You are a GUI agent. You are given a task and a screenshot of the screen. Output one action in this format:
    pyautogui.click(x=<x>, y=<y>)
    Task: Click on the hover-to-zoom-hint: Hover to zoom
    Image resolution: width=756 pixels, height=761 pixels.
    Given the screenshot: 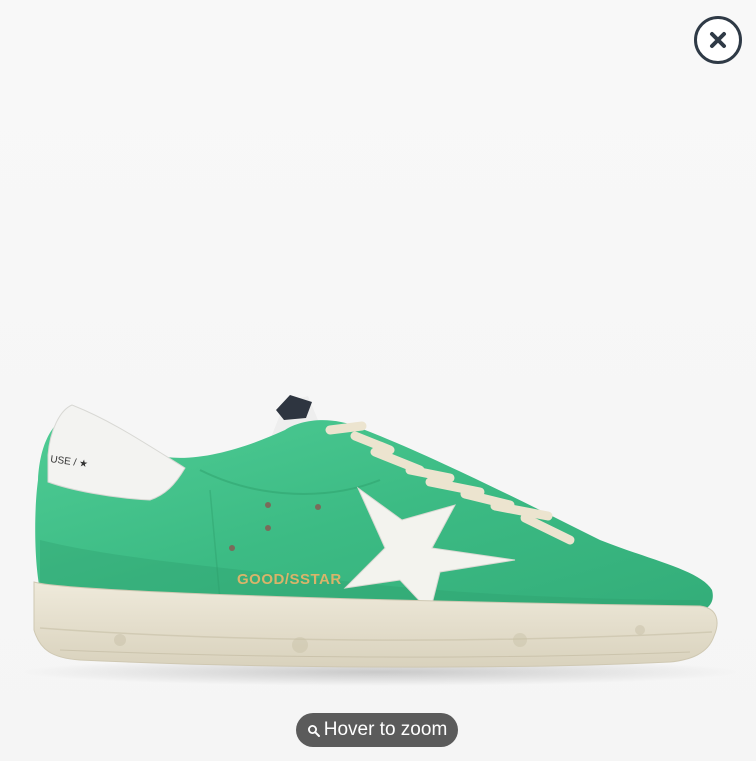 What is the action you would take?
    pyautogui.click(x=377, y=730)
    